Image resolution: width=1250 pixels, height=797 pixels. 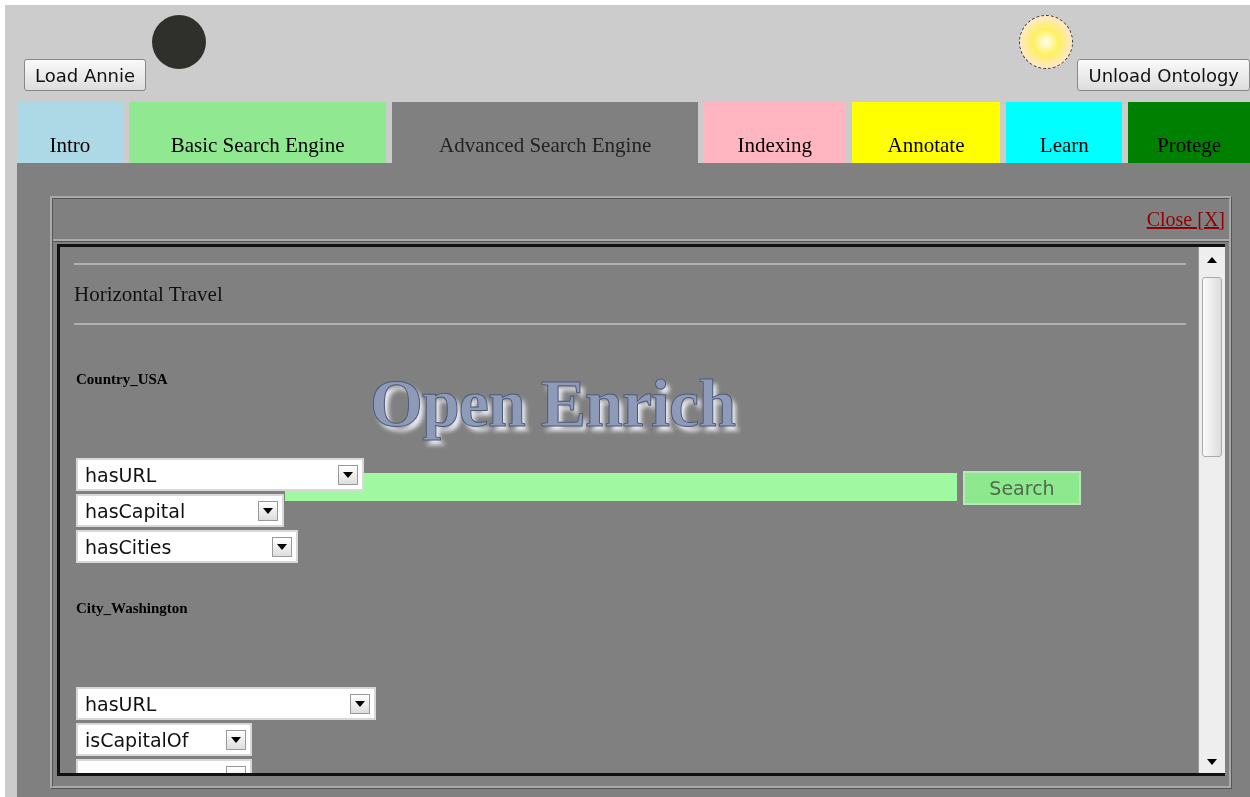 What do you see at coordinates (1163, 75) in the screenshot?
I see `unload-ontology-button: Unload Ontology` at bounding box center [1163, 75].